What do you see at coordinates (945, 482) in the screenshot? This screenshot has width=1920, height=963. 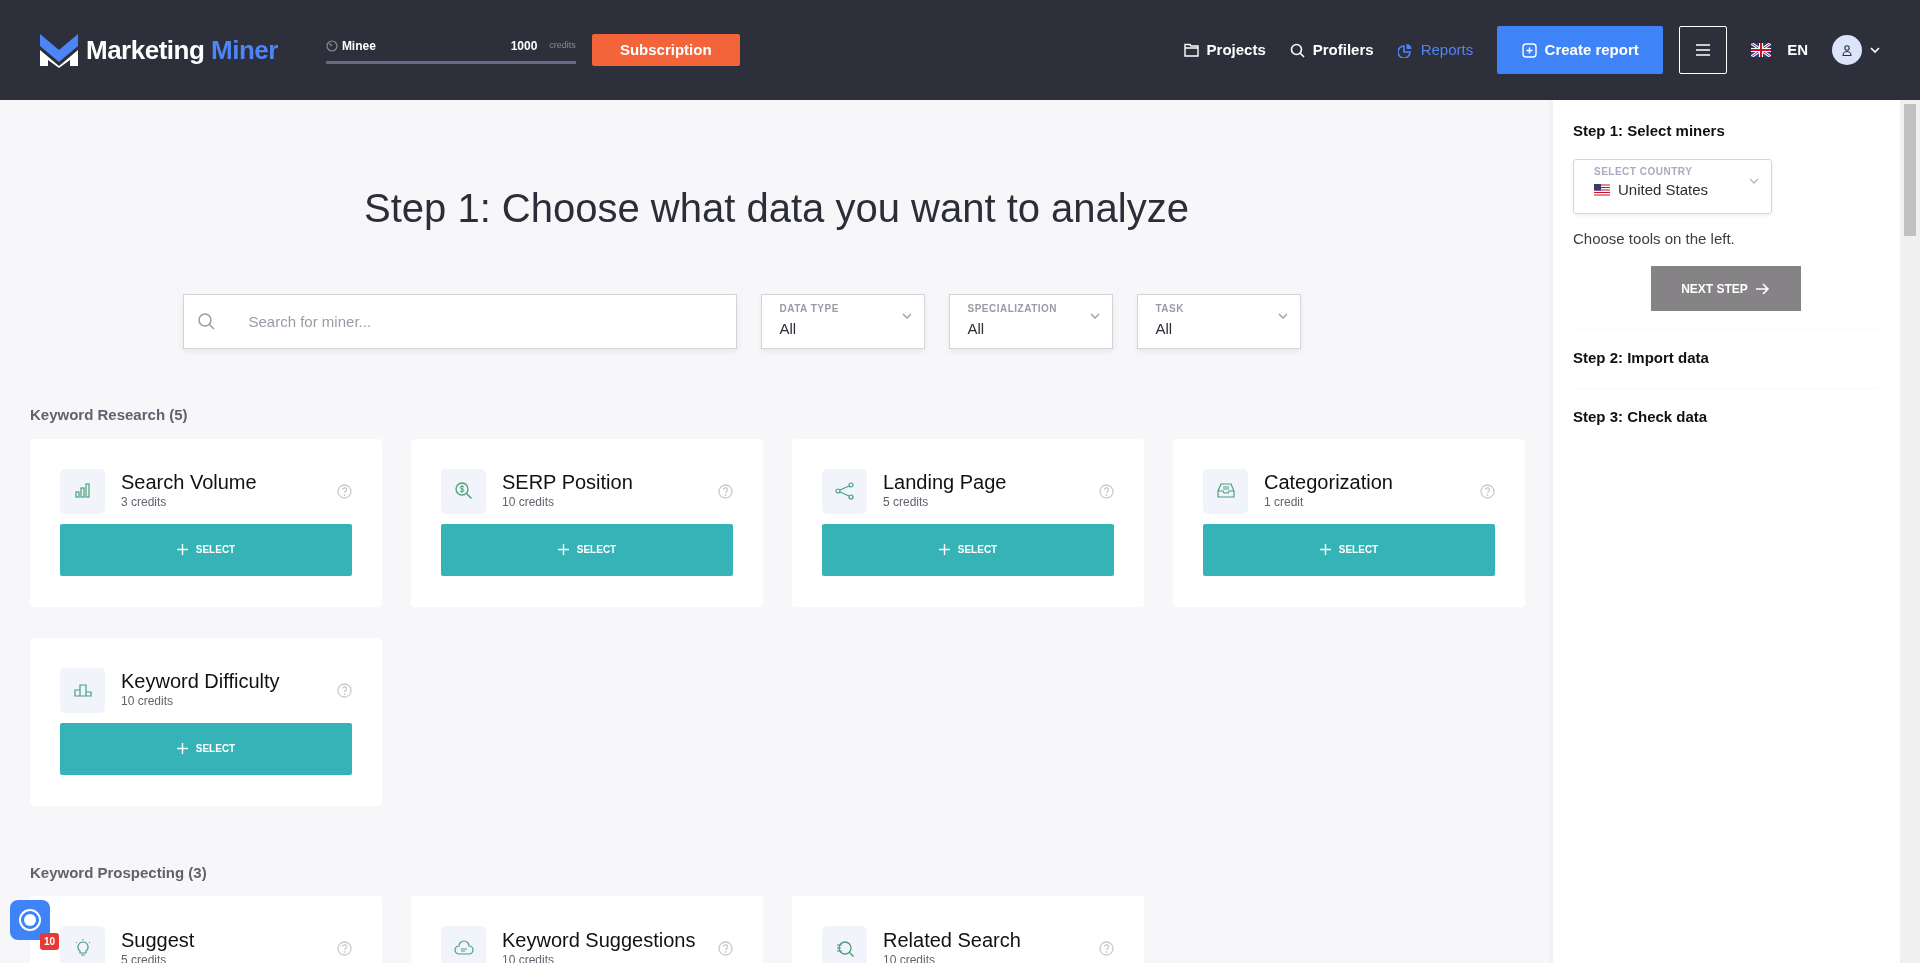 I see `miner-name: Landing Page` at bounding box center [945, 482].